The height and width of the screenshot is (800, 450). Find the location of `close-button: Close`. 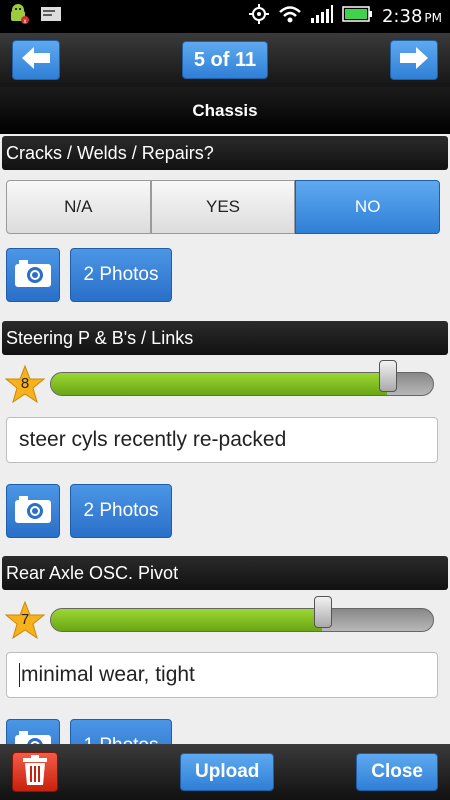

close-button: Close is located at coordinates (397, 772).